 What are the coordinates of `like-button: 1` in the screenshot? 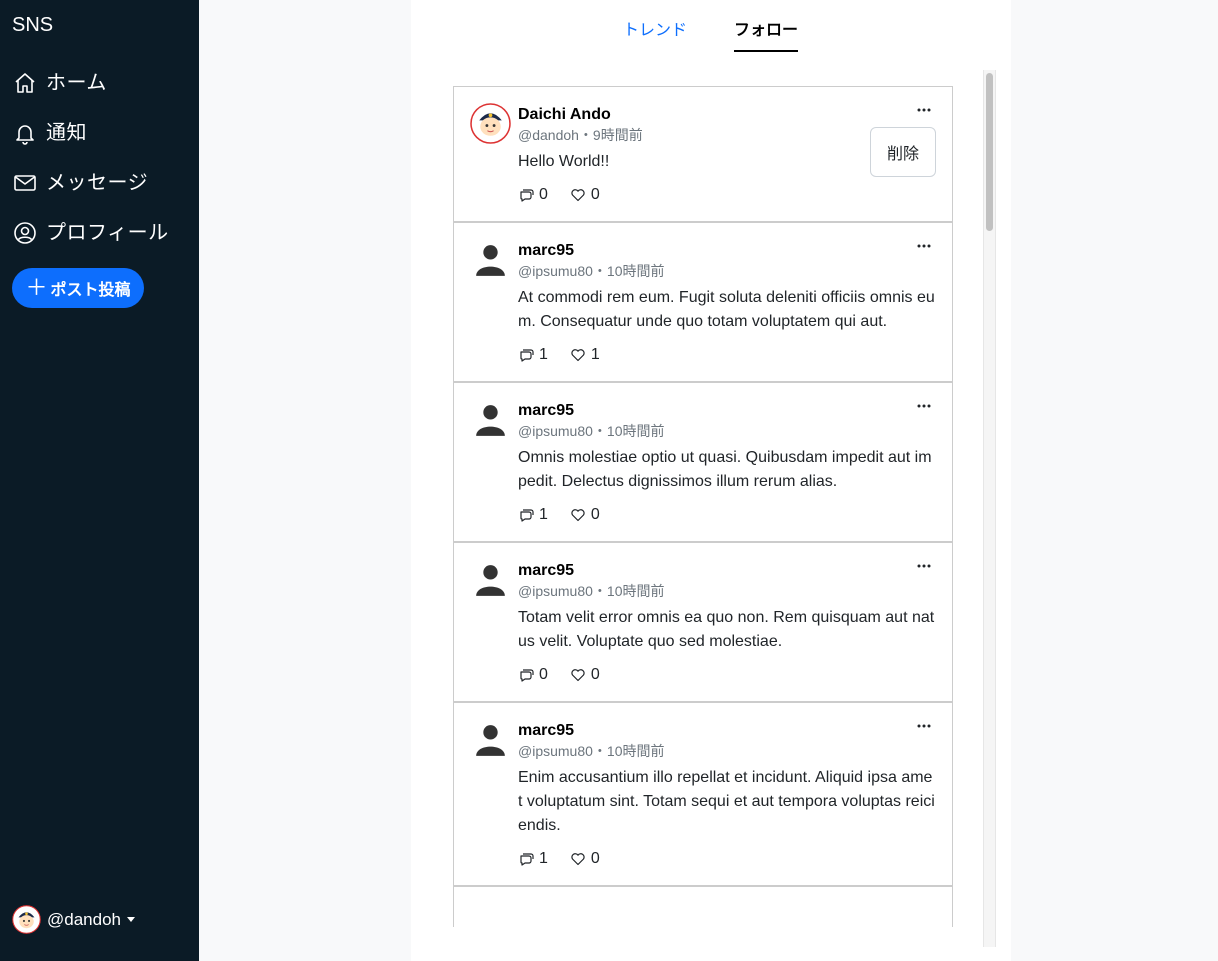 It's located at (585, 355).